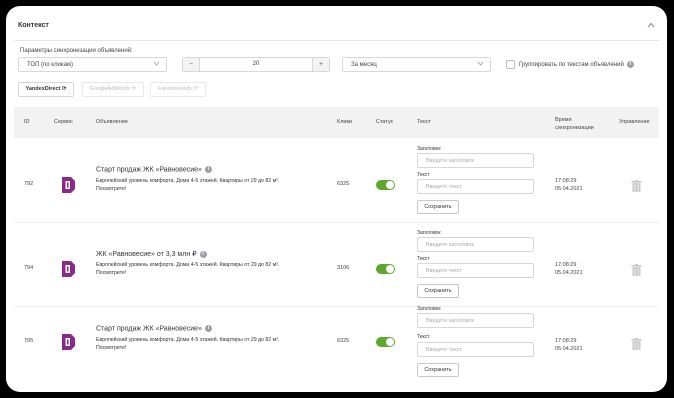 The image size is (674, 398). Describe the element at coordinates (344, 122) in the screenshot. I see `column-clicks: Клики` at that location.